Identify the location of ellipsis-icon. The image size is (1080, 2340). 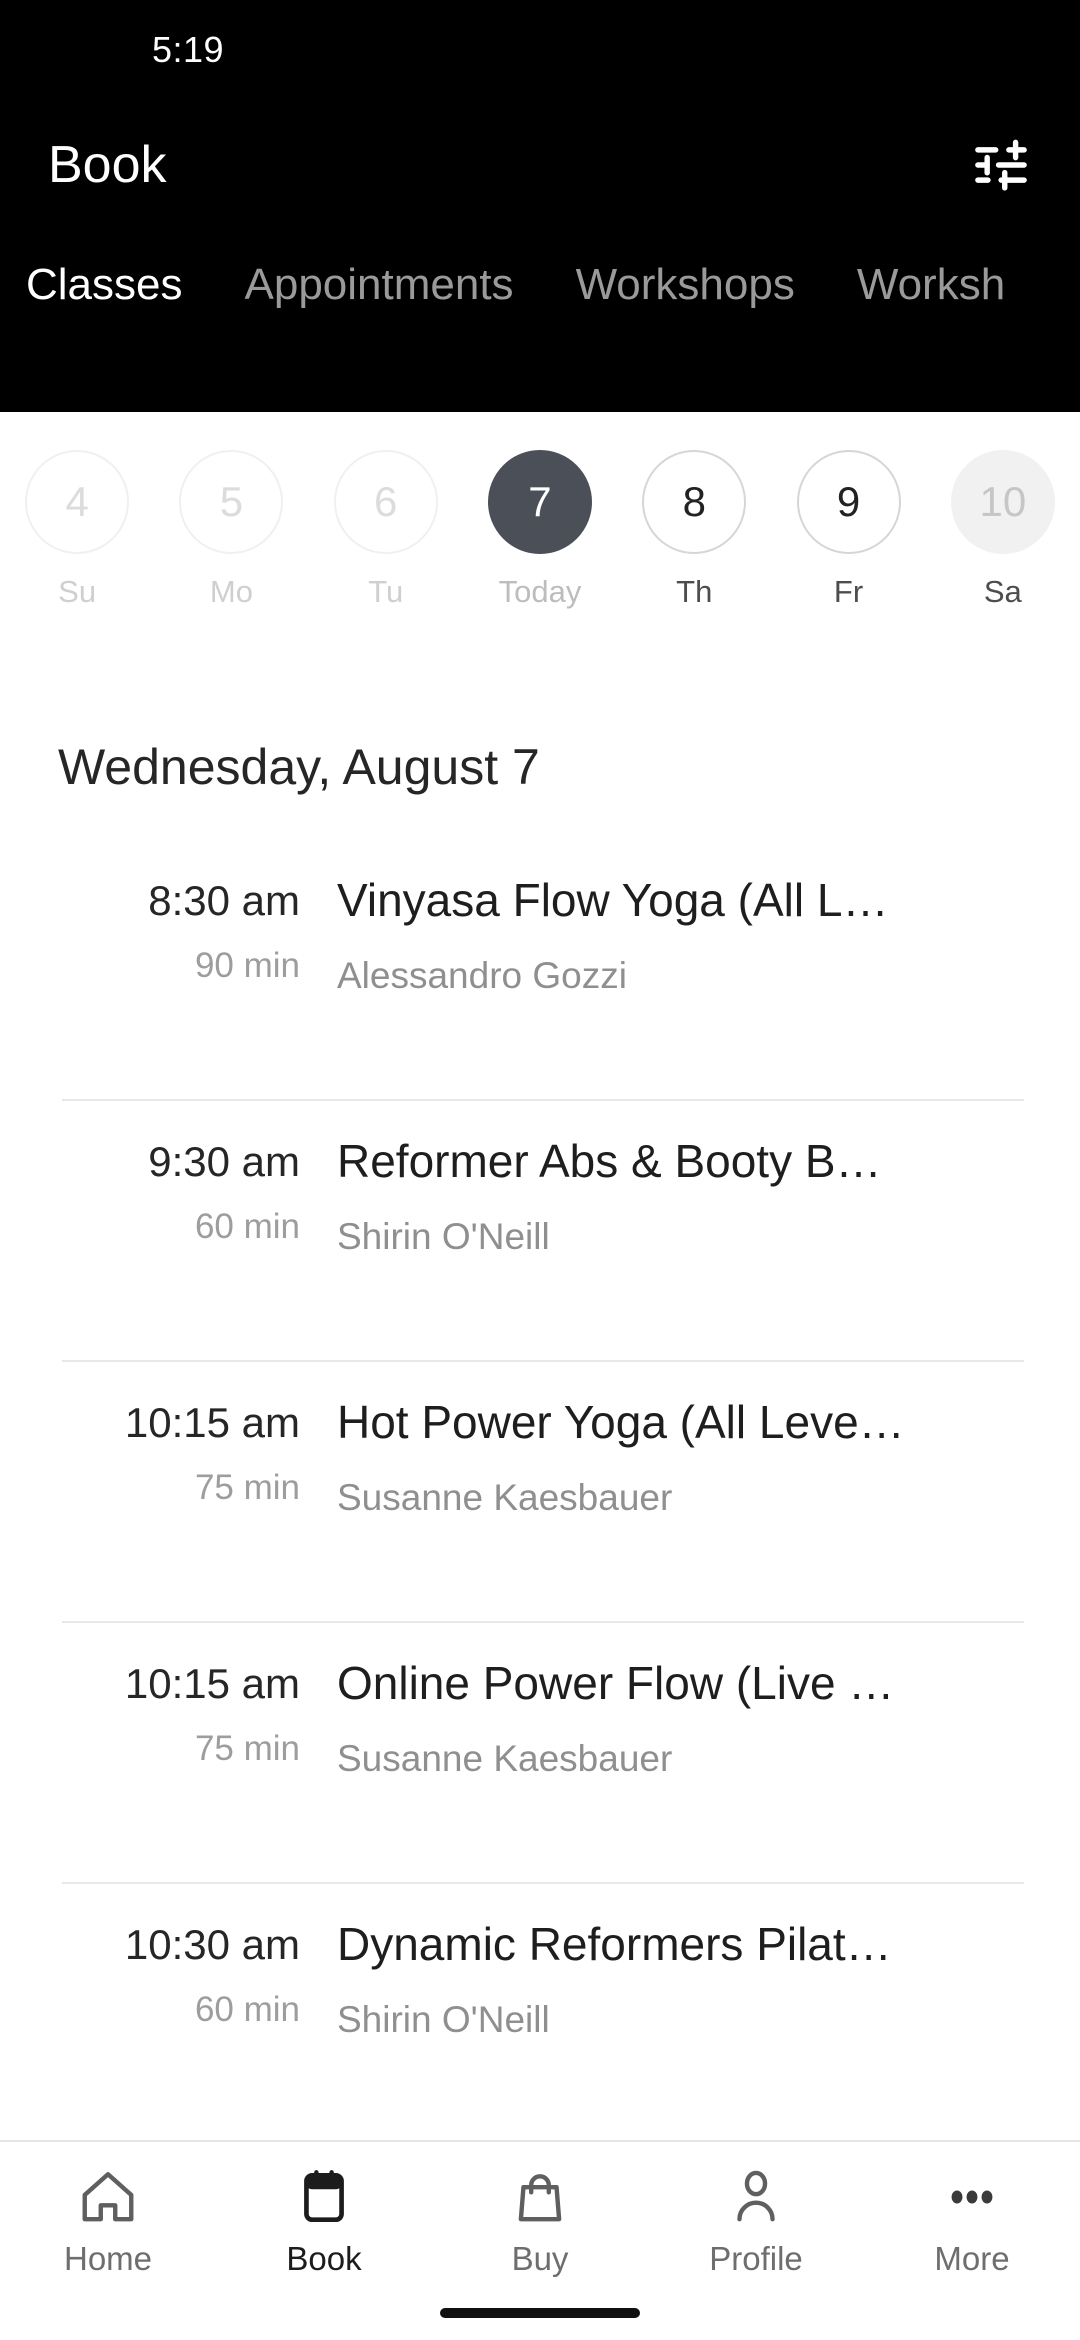
(972, 2197).